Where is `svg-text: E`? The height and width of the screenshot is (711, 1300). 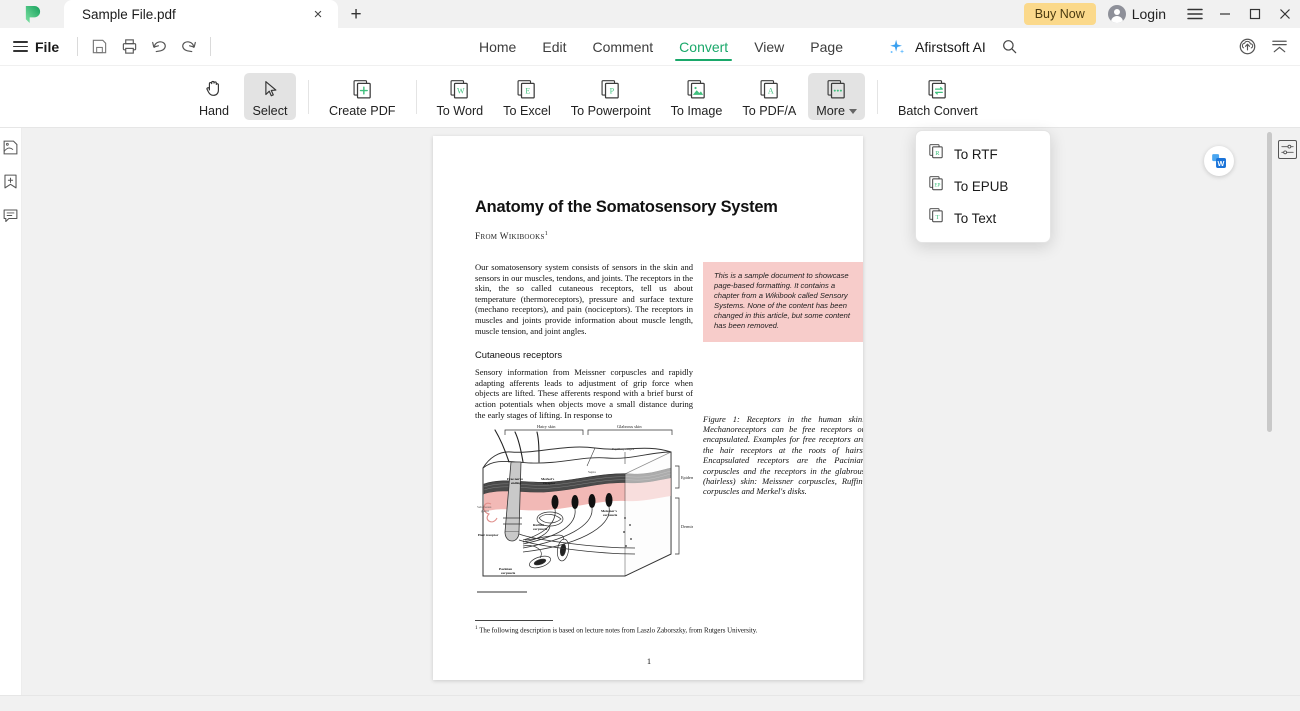
svg-text: E is located at coordinates (528, 90).